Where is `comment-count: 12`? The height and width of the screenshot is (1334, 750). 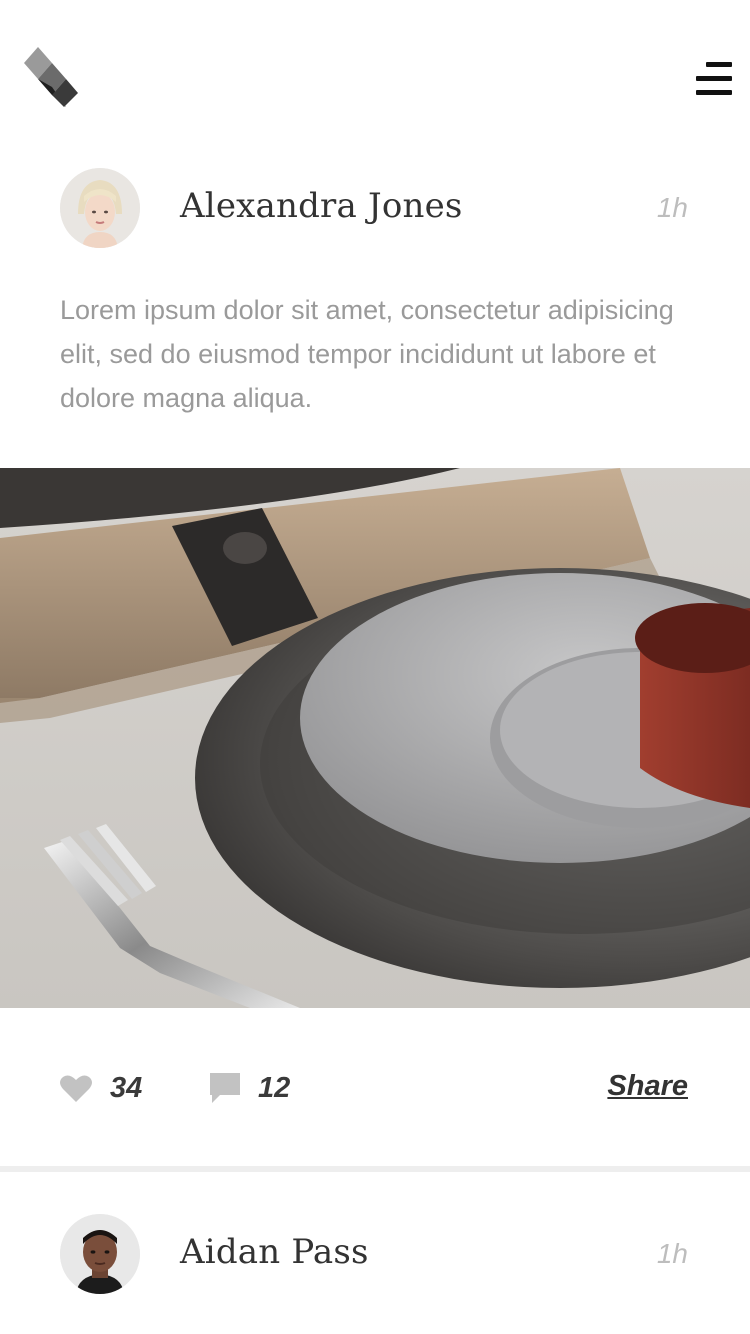 comment-count: 12 is located at coordinates (274, 1087).